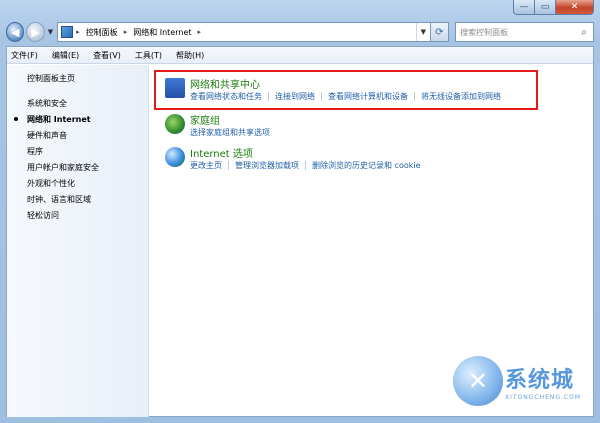  What do you see at coordinates (63, 167) in the screenshot?
I see `sidebar-item-user-accounts: 用户帐户和家庭安全` at bounding box center [63, 167].